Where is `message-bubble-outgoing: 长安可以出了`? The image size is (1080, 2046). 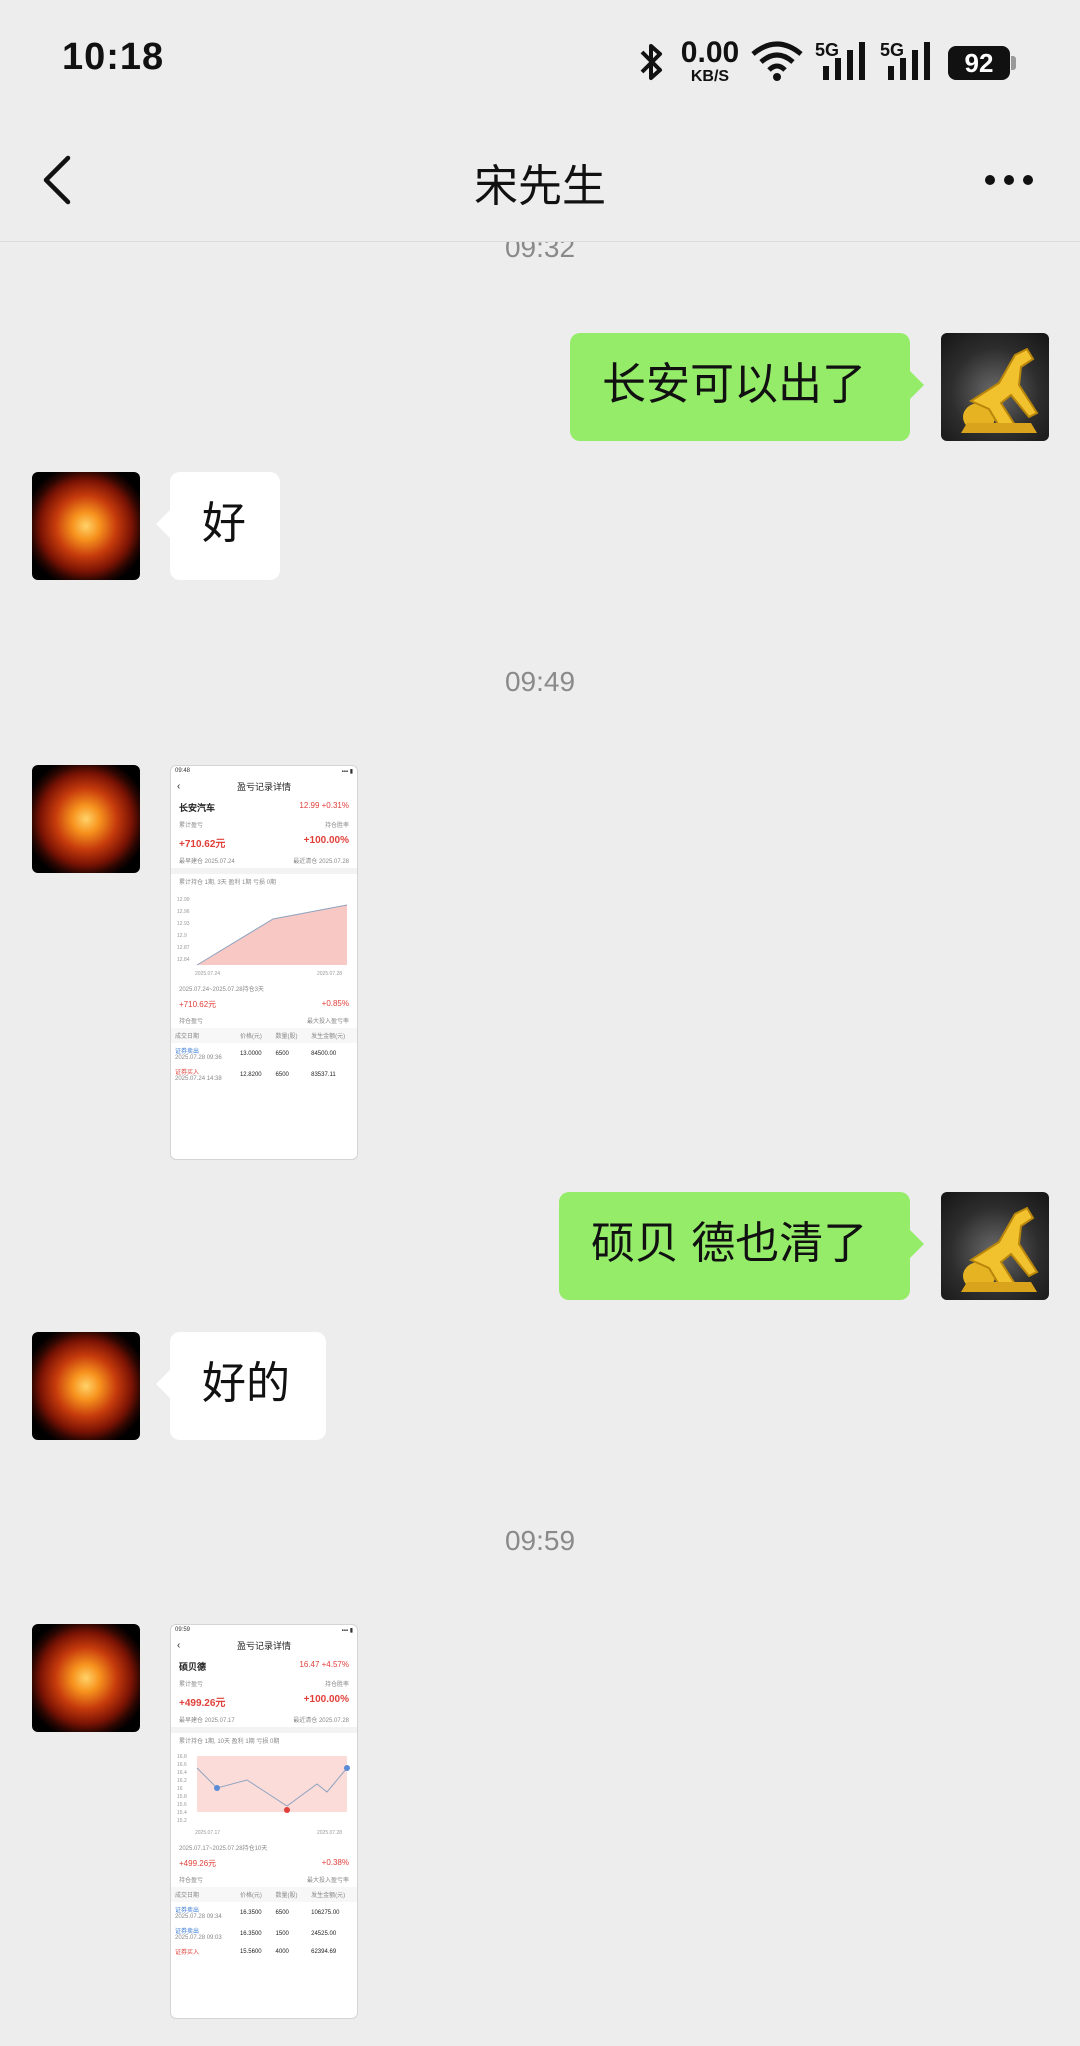
message-bubble-outgoing: 长安可以出了 is located at coordinates (747, 387).